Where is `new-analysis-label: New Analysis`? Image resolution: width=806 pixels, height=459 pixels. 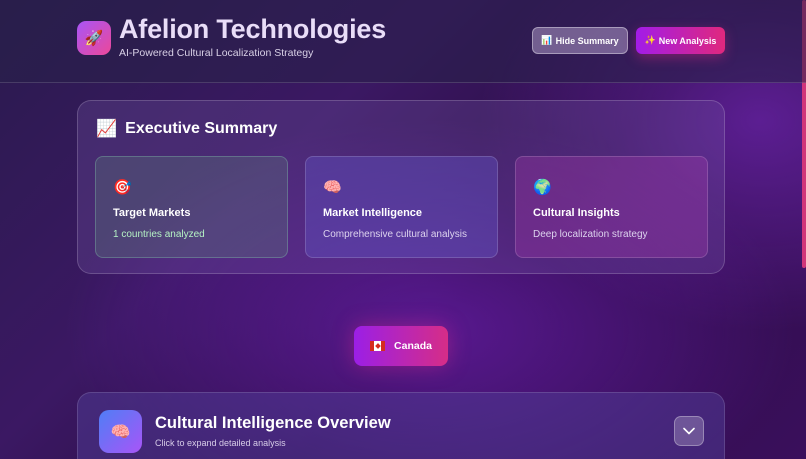 new-analysis-label: New Analysis is located at coordinates (687, 40).